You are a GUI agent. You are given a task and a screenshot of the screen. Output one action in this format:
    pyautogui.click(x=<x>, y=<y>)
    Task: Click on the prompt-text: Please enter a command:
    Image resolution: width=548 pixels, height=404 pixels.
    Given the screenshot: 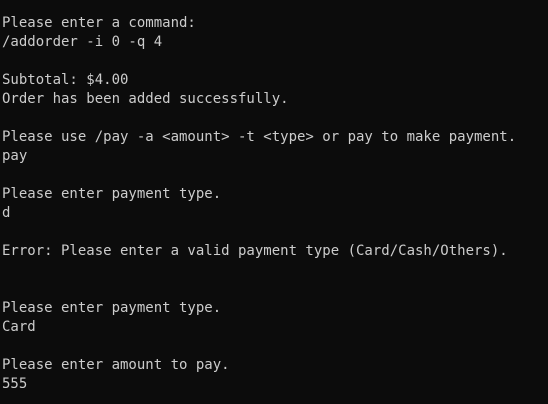 What is the action you would take?
    pyautogui.click(x=99, y=23)
    